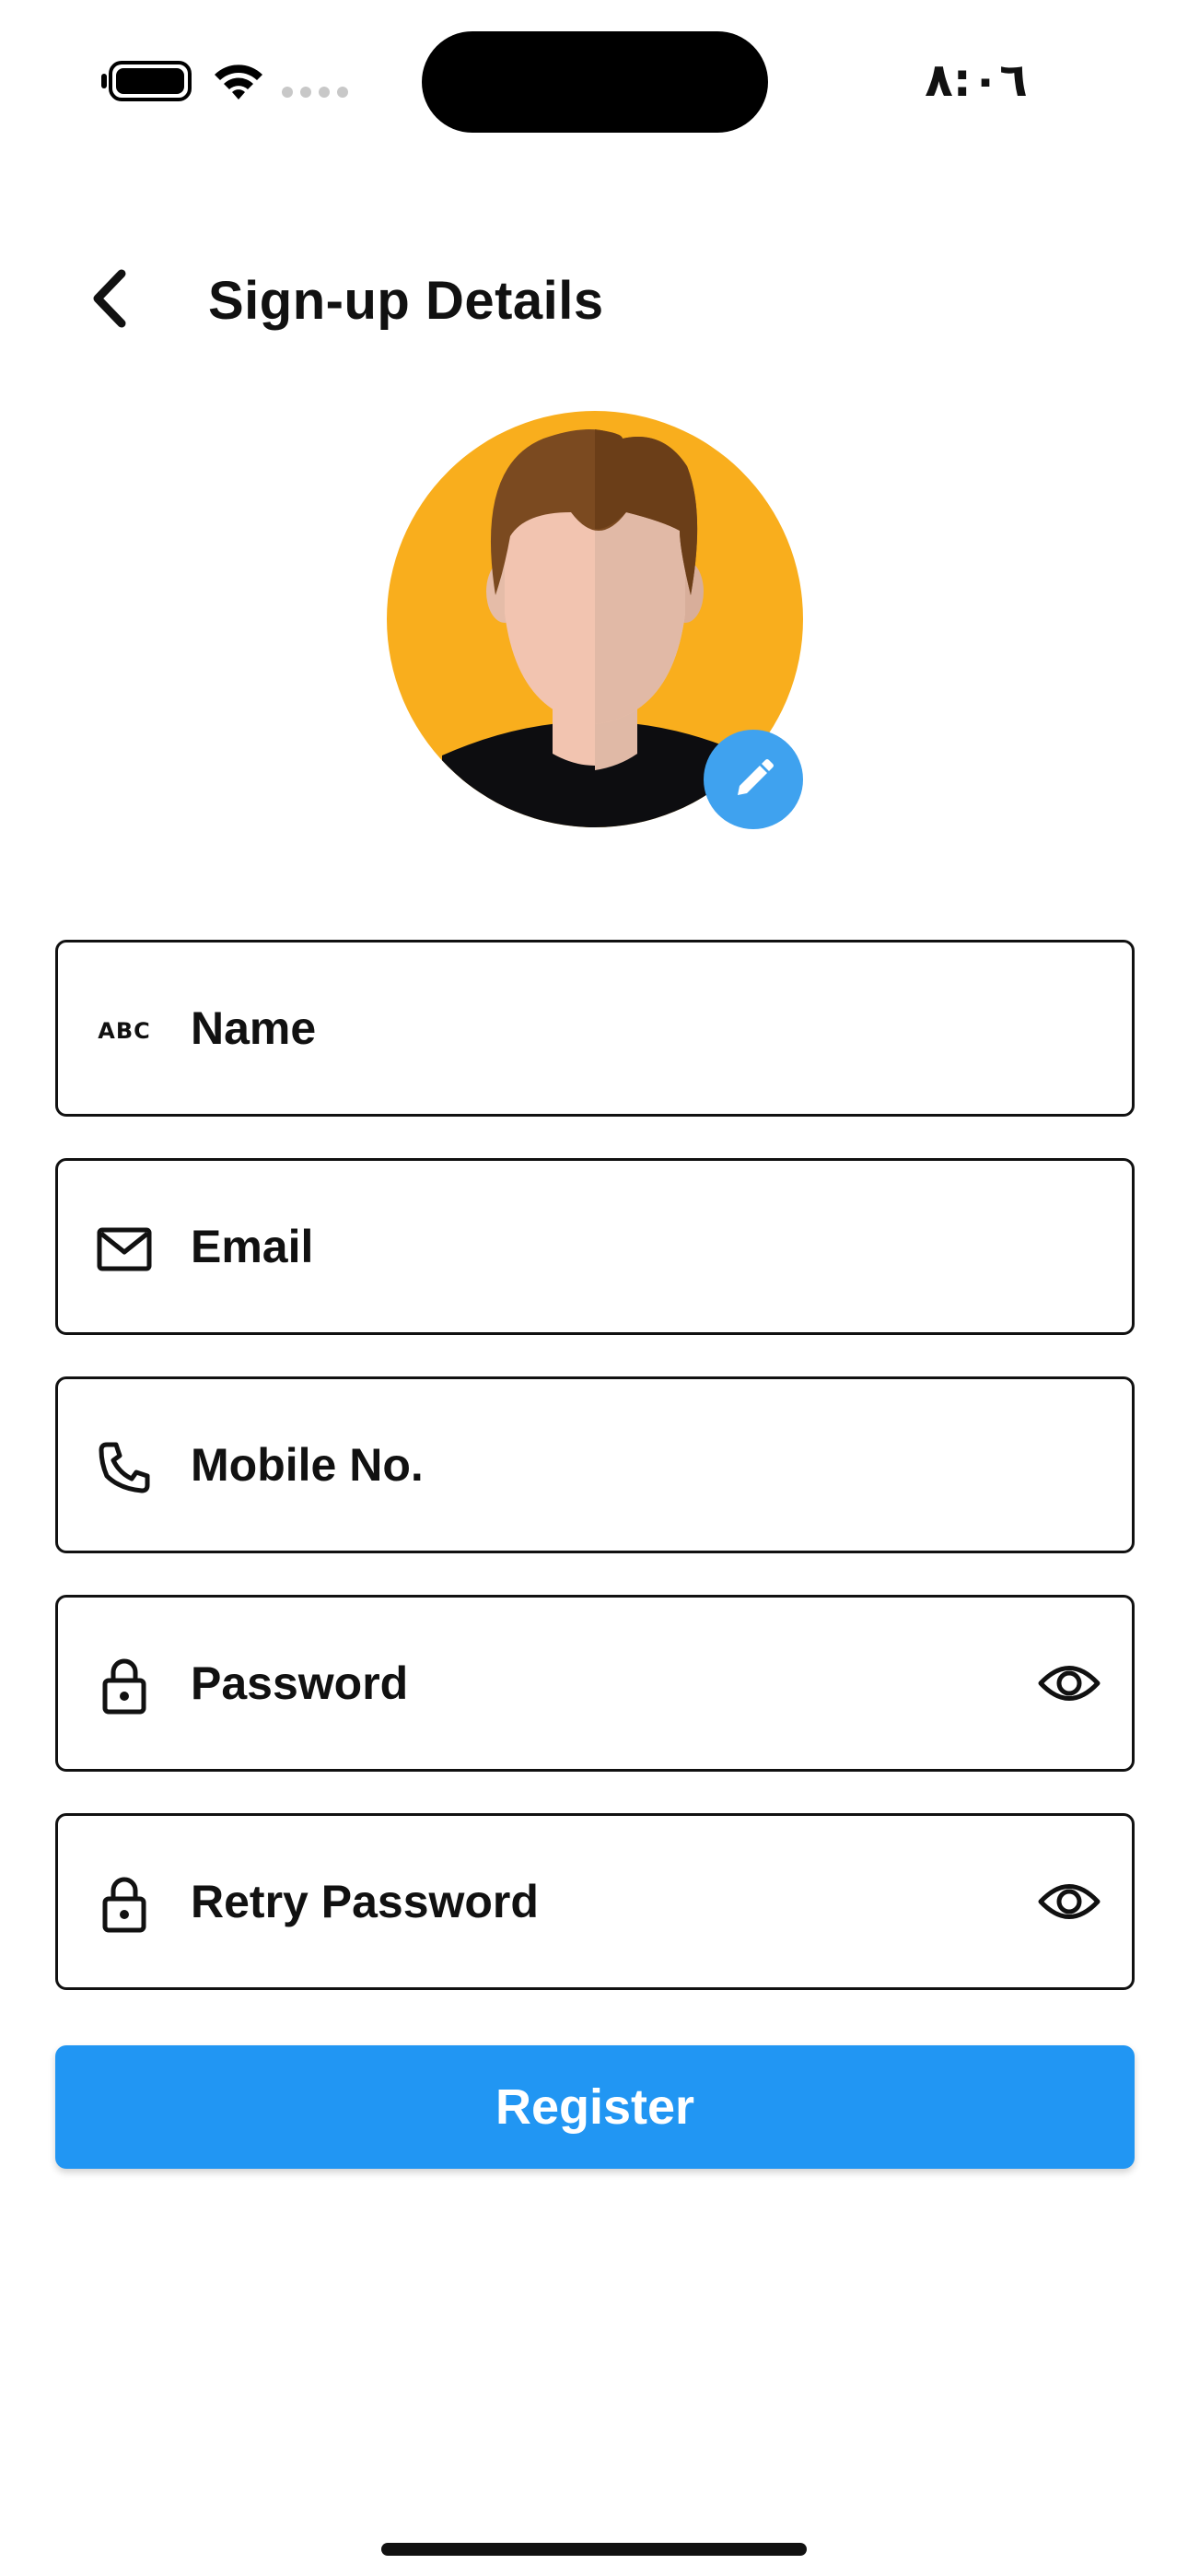 Image resolution: width=1188 pixels, height=2576 pixels. I want to click on email-field, so click(595, 1246).